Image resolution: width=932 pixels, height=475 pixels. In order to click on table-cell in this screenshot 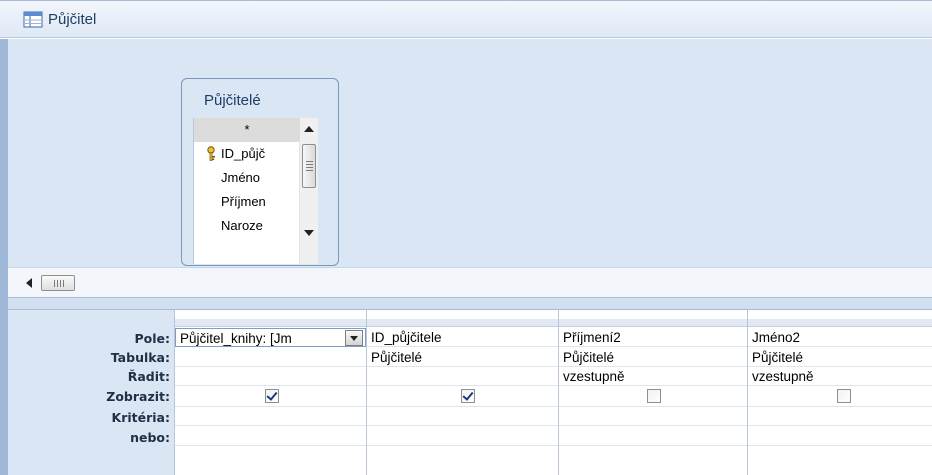, I will do `click(270, 357)`.